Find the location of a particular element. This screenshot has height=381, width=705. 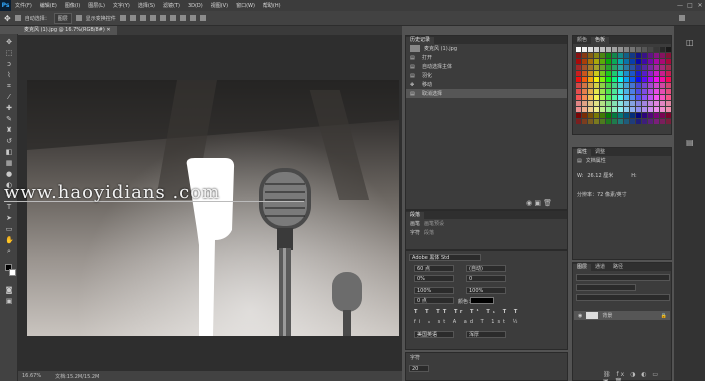

healing-icon: ✚ is located at coordinates (9, 108).